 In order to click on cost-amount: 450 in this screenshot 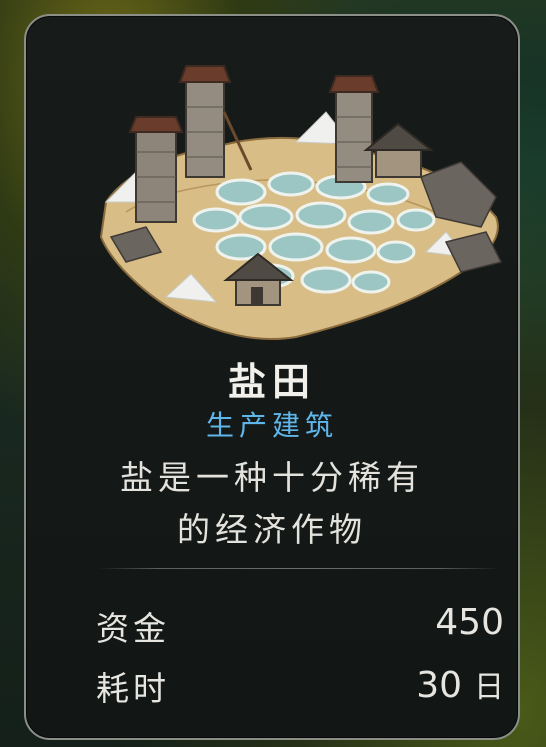, I will do `click(469, 622)`.